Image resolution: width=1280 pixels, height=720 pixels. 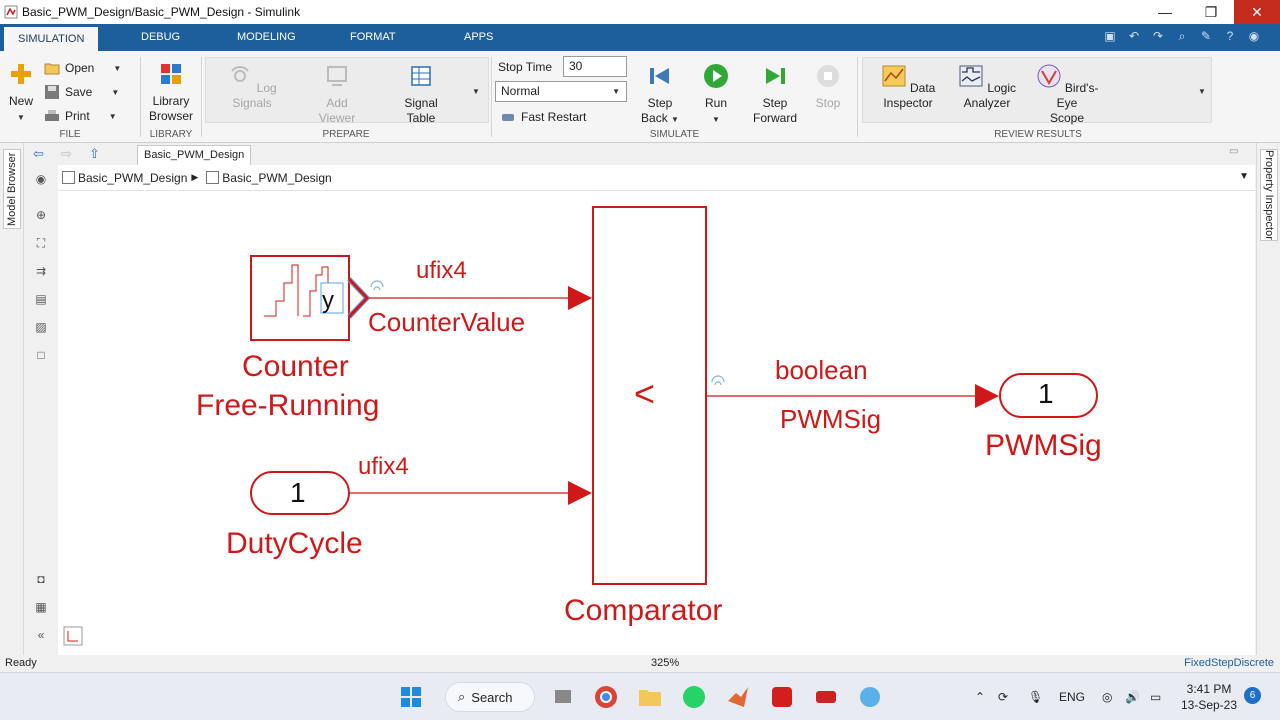 What do you see at coordinates (38, 154) in the screenshot?
I see `back-arrow-icon: ⇦` at bounding box center [38, 154].